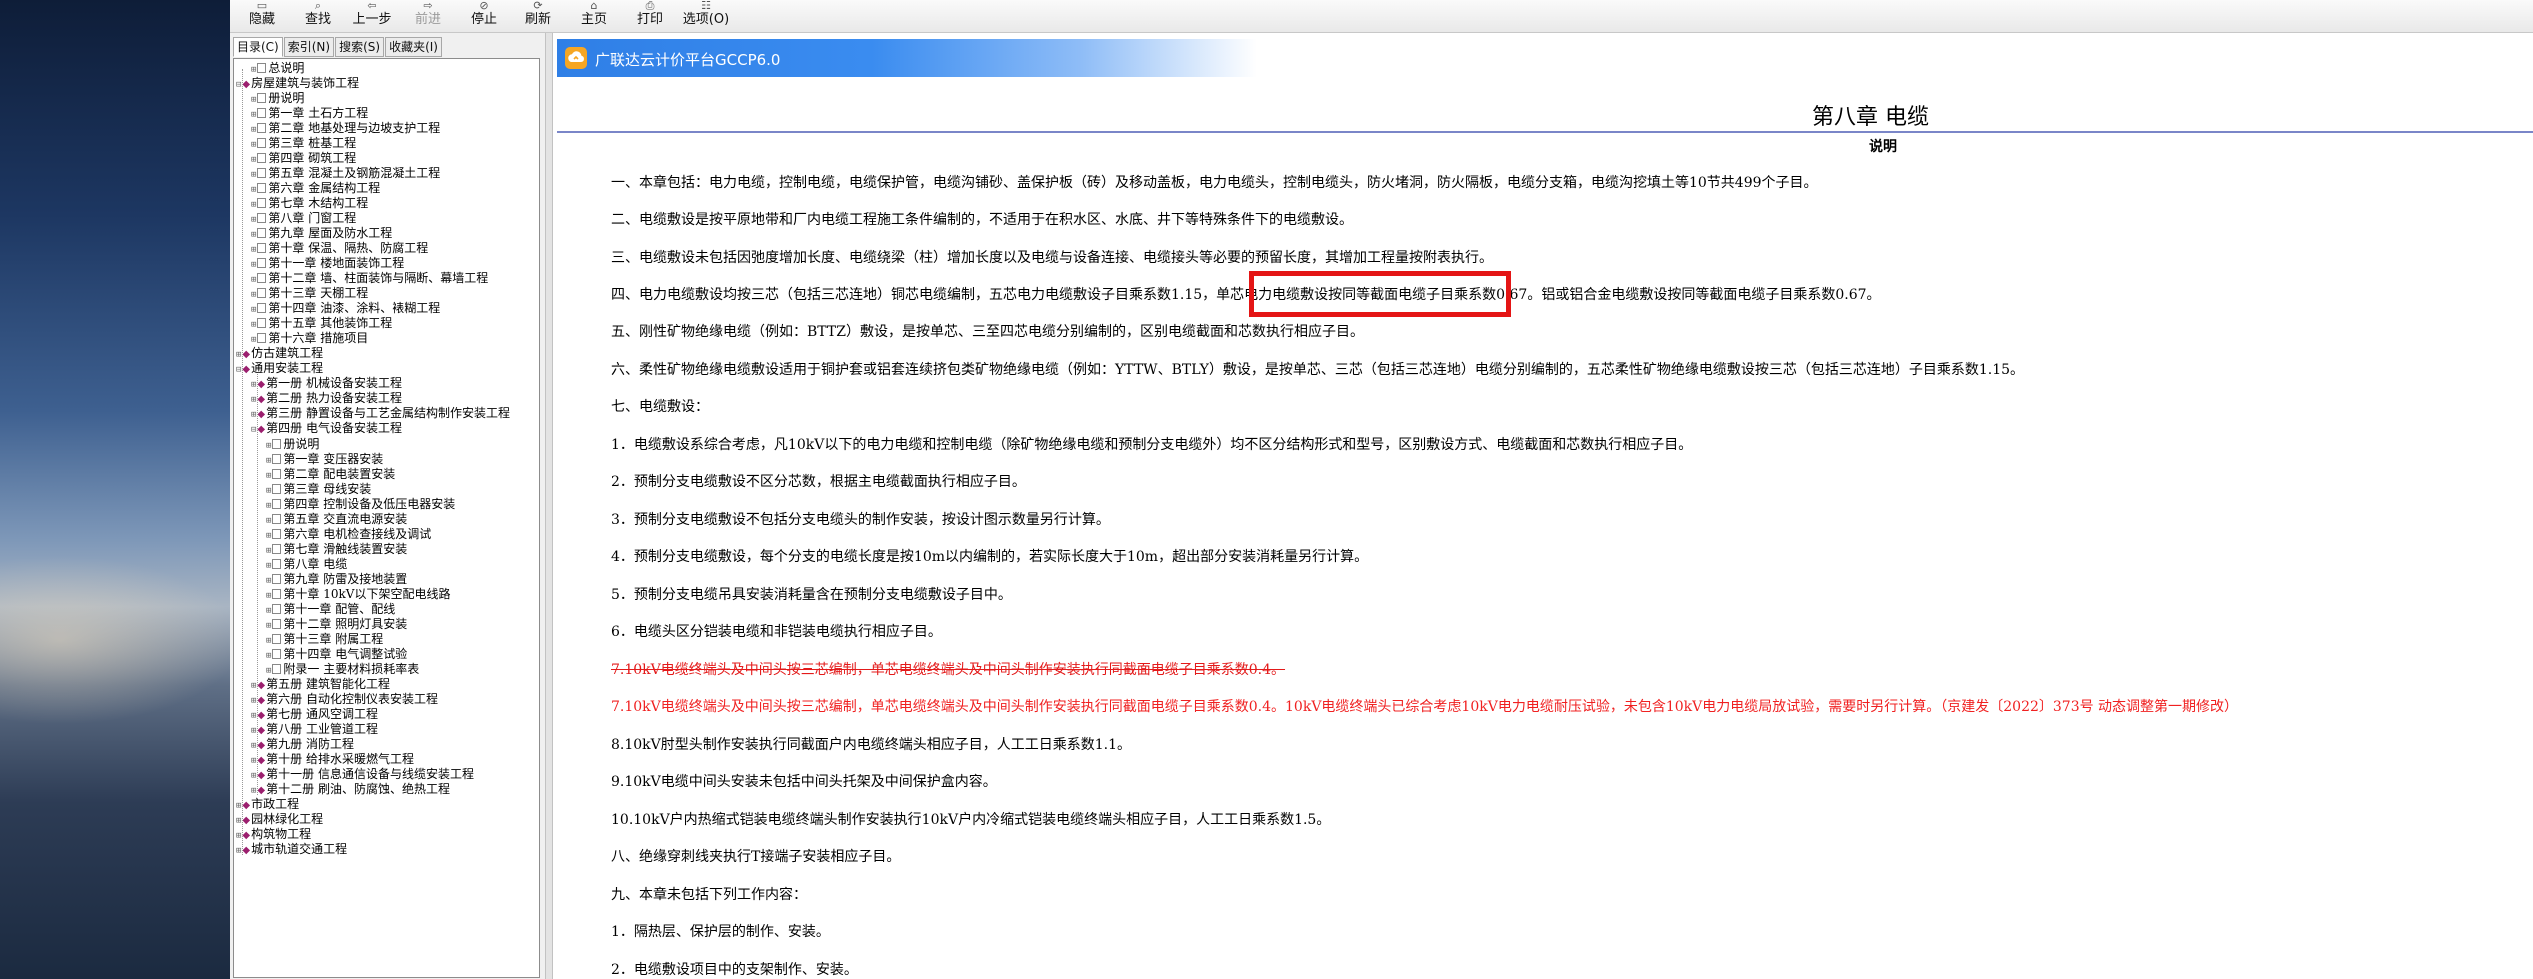 The height and width of the screenshot is (979, 2533). Describe the element at coordinates (360, 504) in the screenshot. I see `tree-item: ⊞ 第四章 控制设备及低压电器安装` at that location.